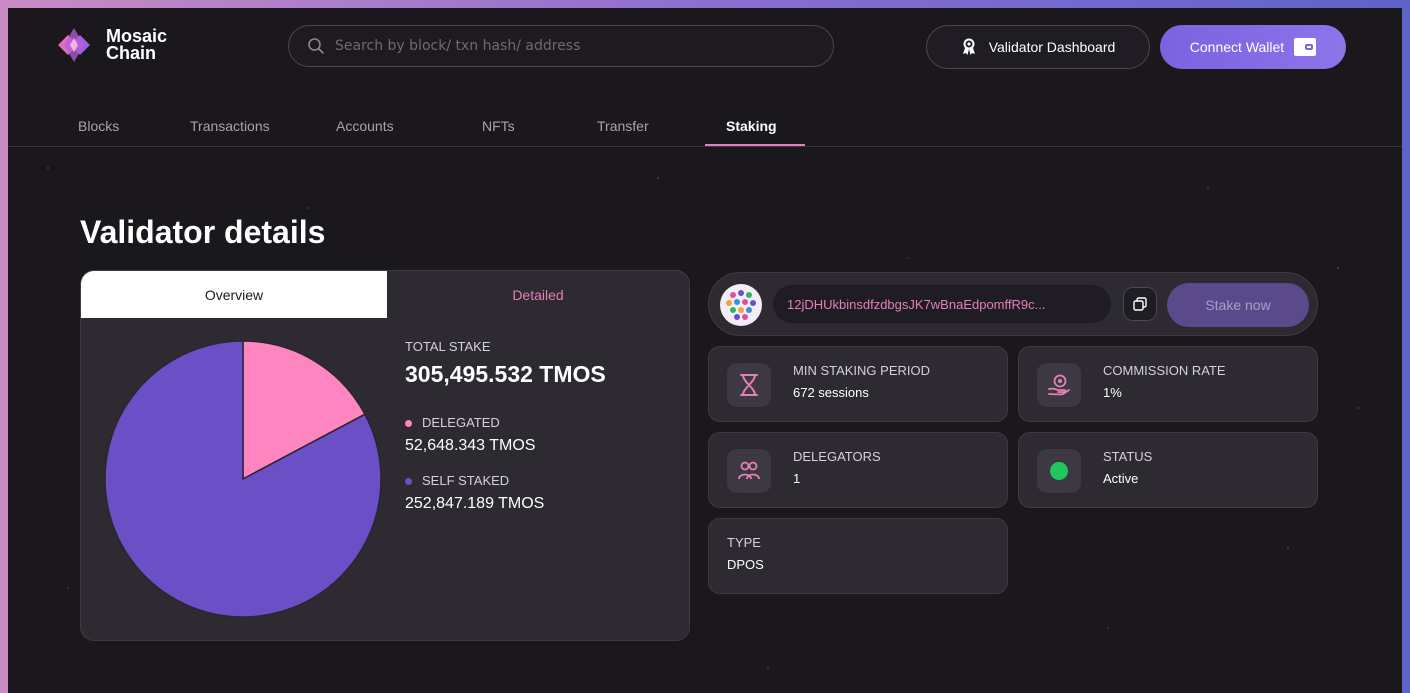 The height and width of the screenshot is (693, 1410). Describe the element at coordinates (448, 346) in the screenshot. I see `total-stake-label: TOTAL STAKE` at that location.